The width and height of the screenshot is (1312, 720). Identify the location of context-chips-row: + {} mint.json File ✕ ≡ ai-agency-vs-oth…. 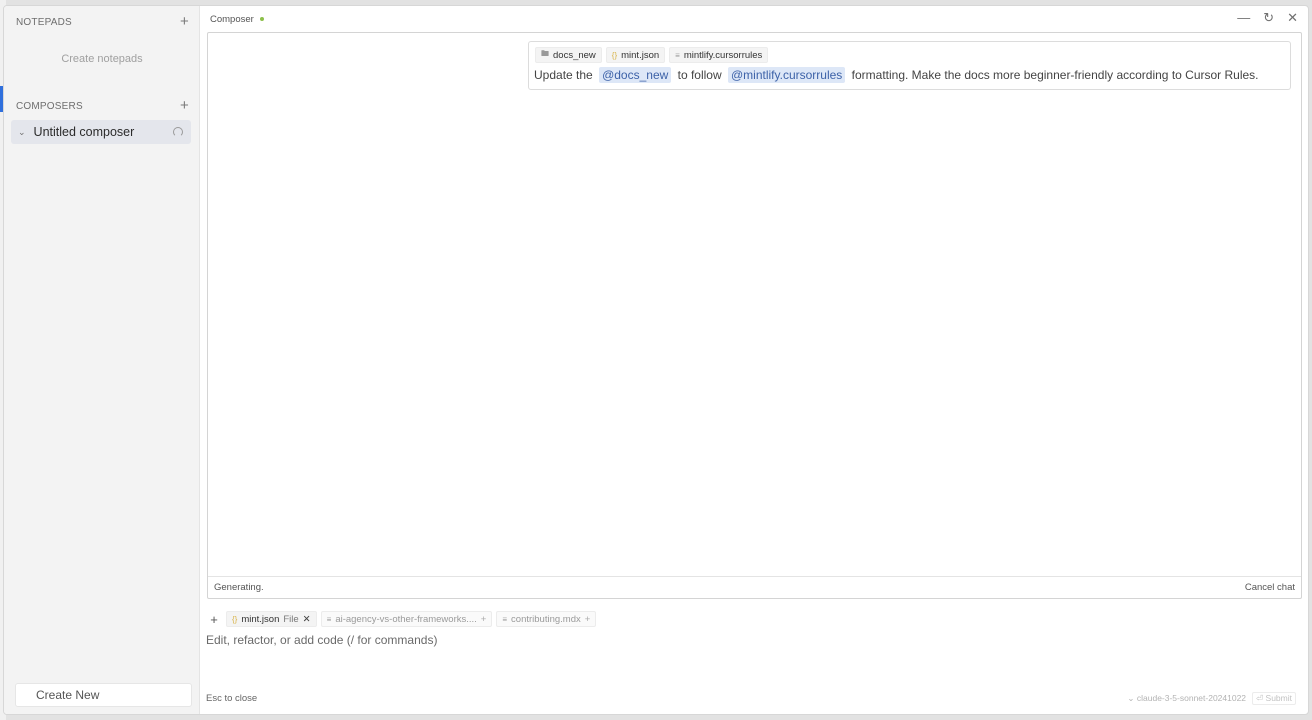
(401, 619).